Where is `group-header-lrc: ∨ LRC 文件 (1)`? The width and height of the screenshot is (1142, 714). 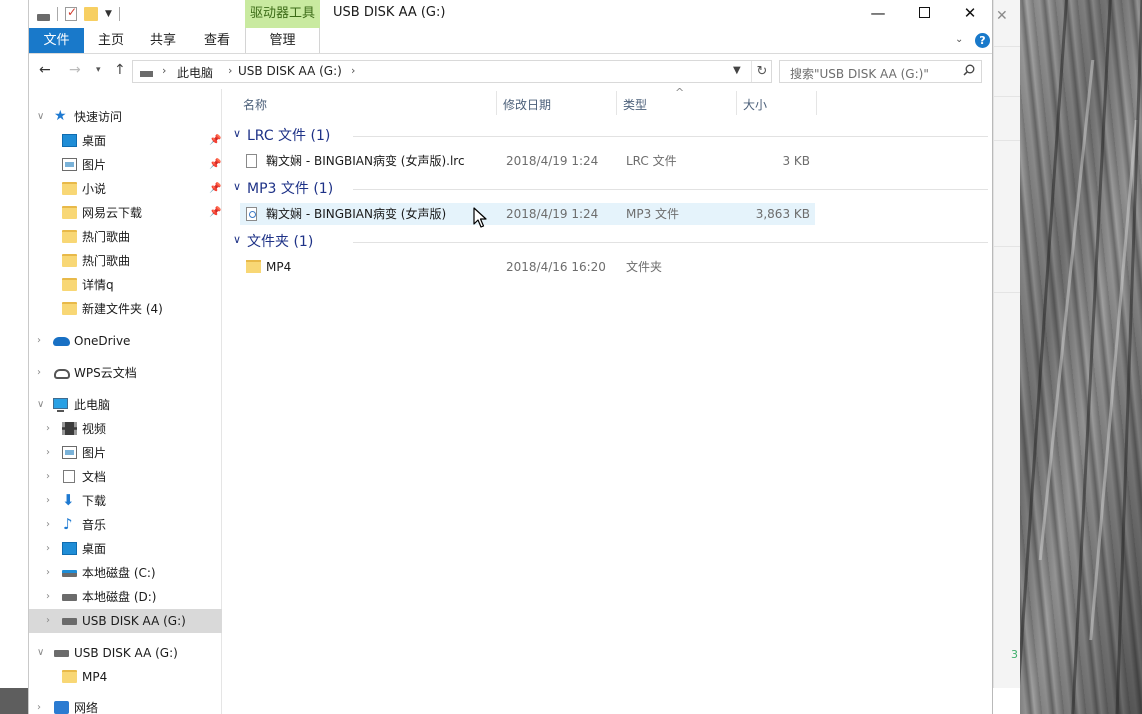
group-header-lrc: ∨ LRC 文件 (1) is located at coordinates (610, 137).